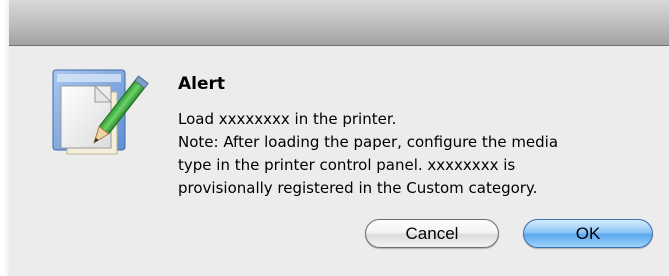  I want to click on document-with-pencil-icon, so click(99, 116).